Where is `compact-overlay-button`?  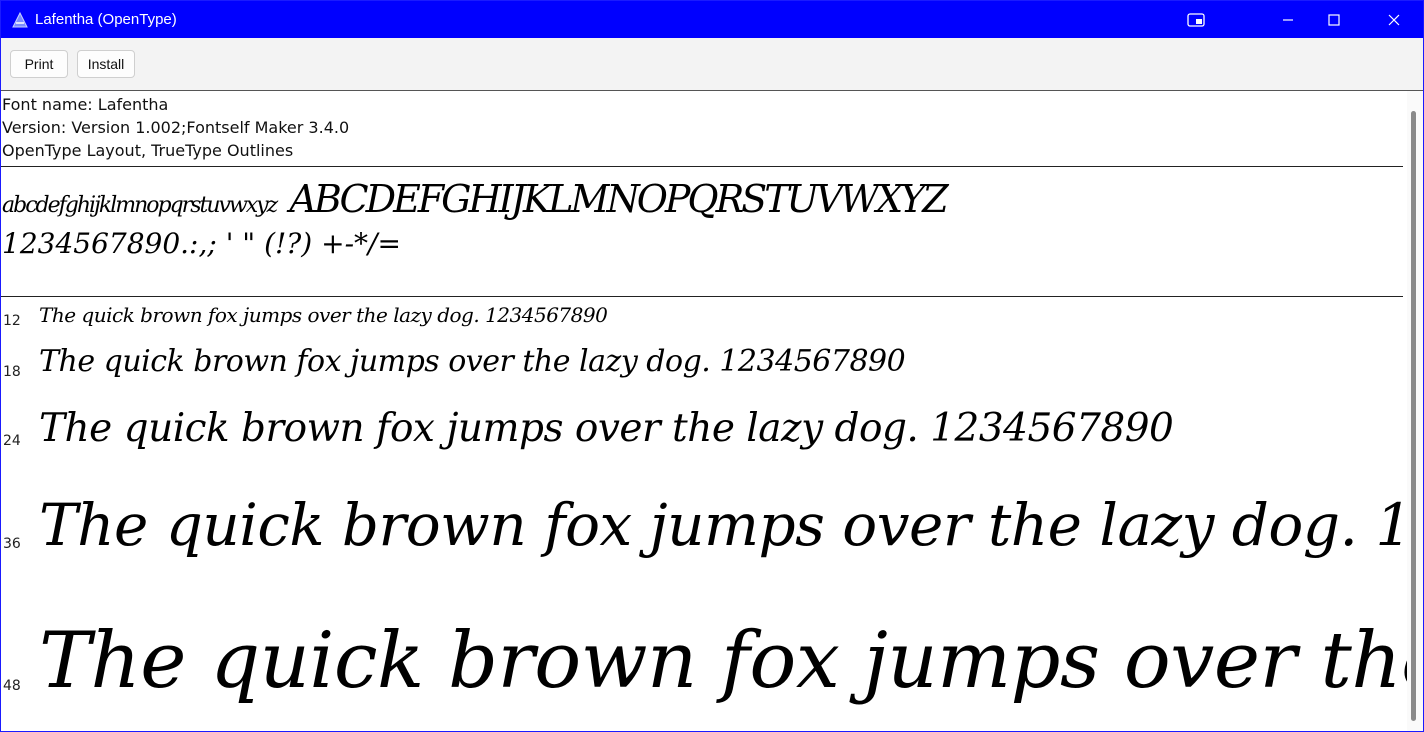 compact-overlay-button is located at coordinates (1196, 19).